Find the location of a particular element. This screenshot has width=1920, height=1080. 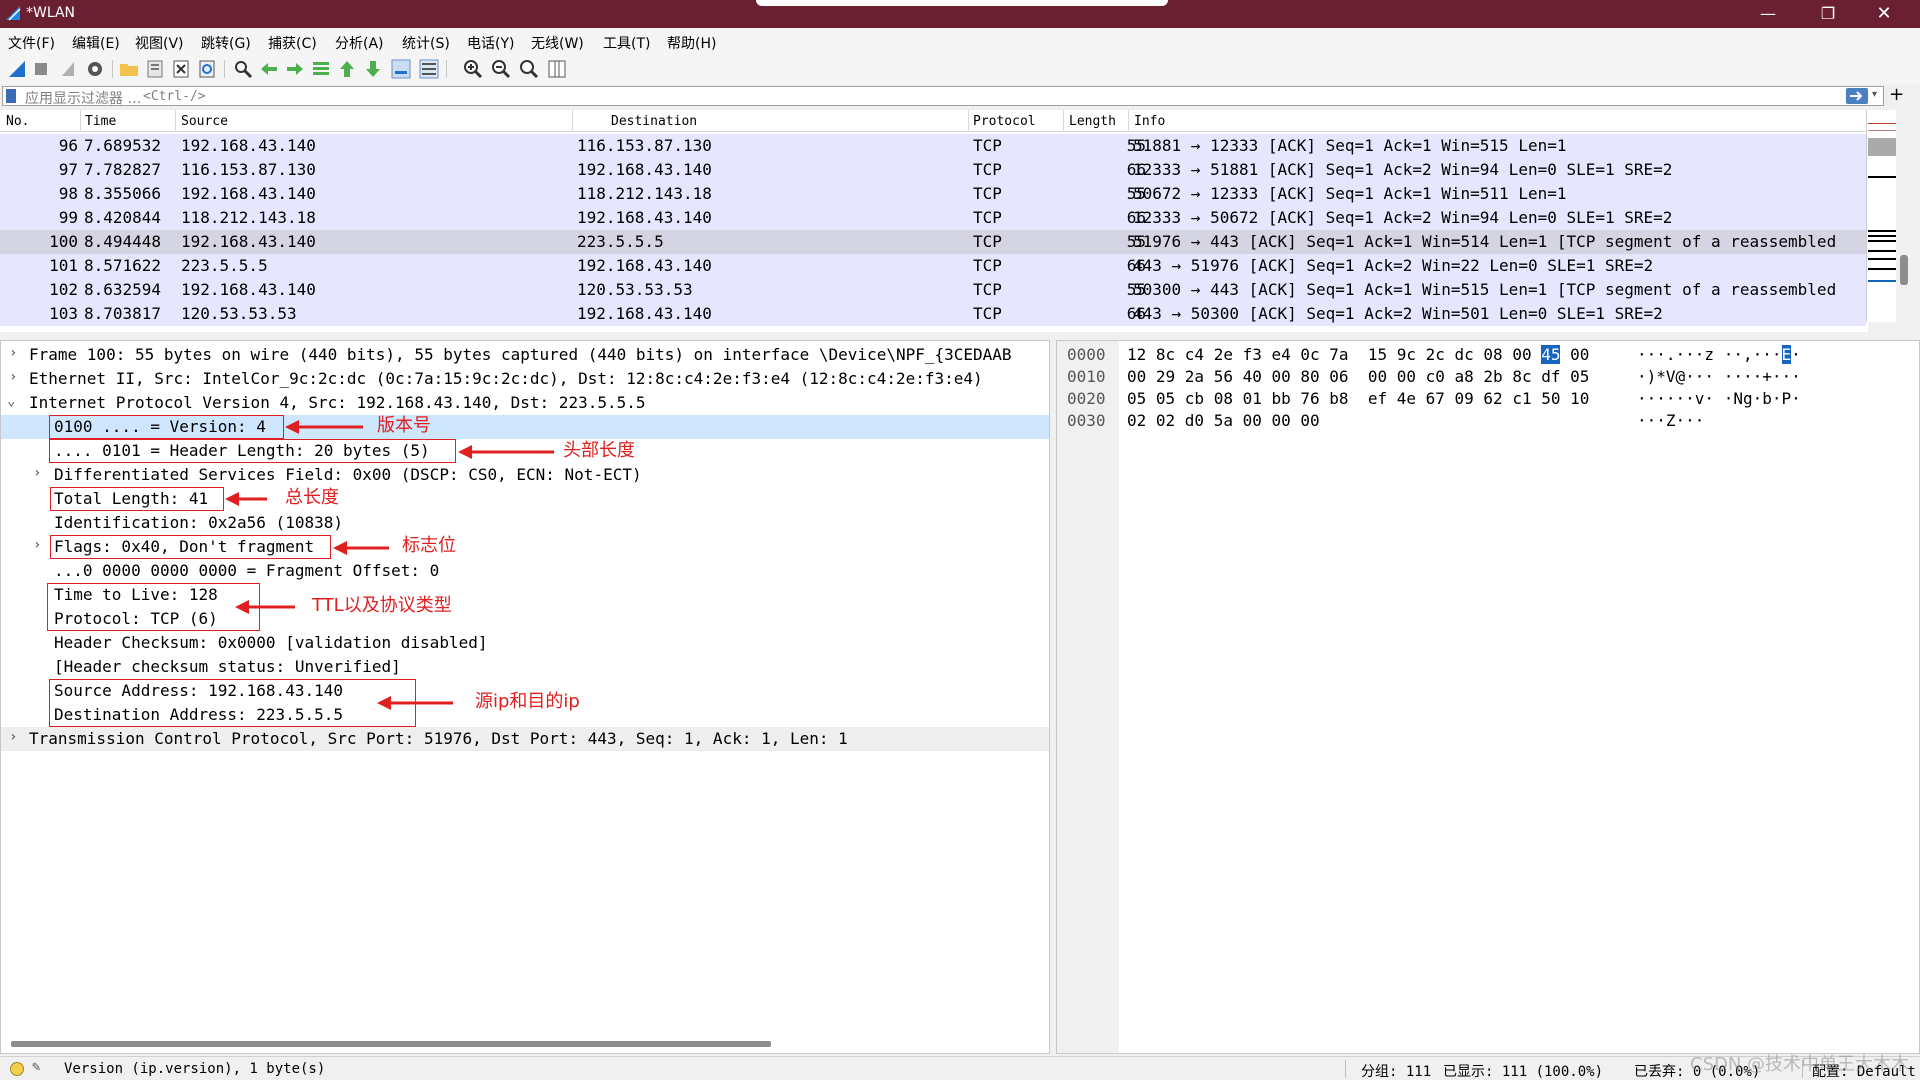

restart-capture-icon is located at coordinates (69, 69).